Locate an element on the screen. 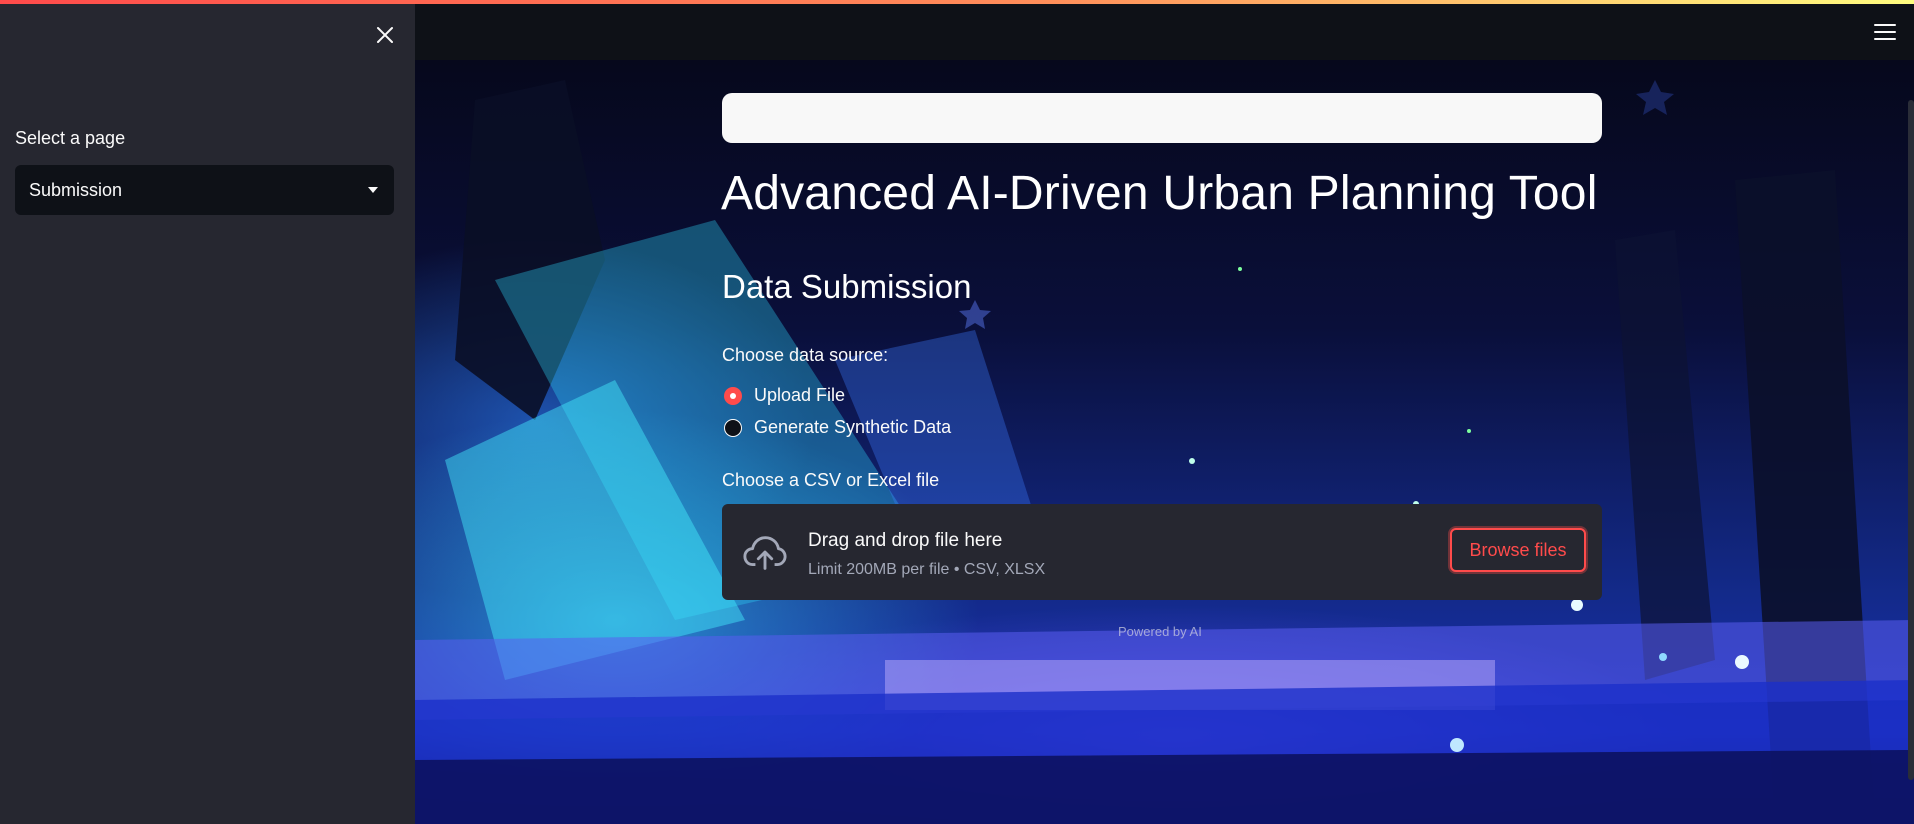 This screenshot has height=824, width=1914. scrollbar is located at coordinates (1911, 440).